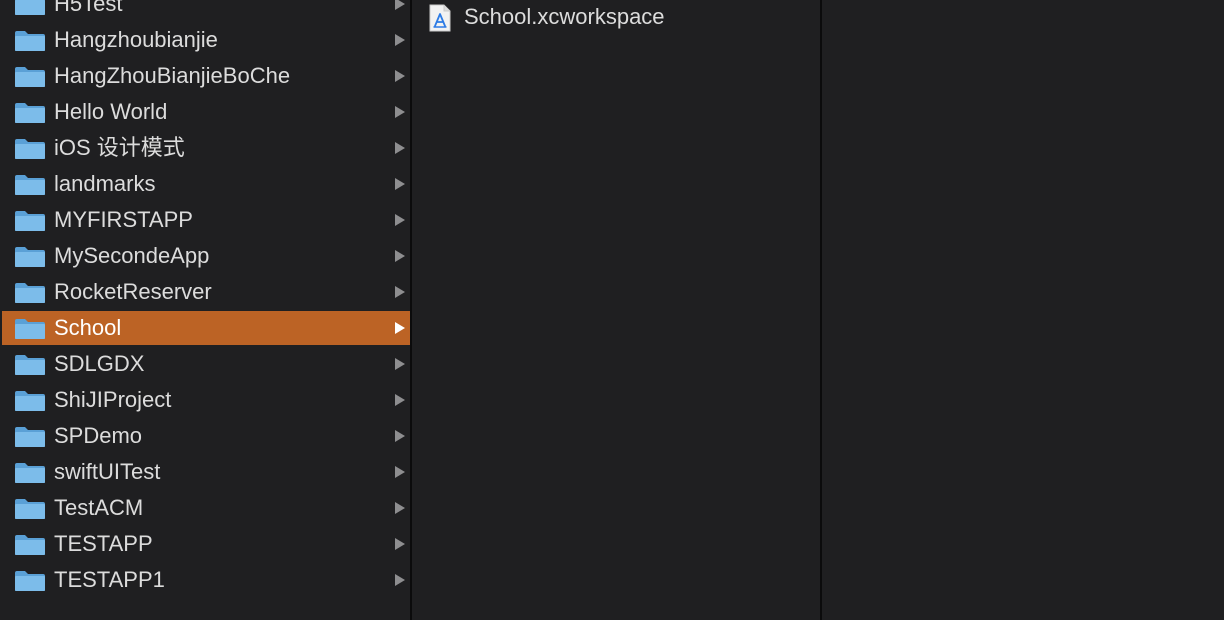 This screenshot has width=1224, height=620. I want to click on folder-item-label: TESTAPP1, so click(109, 579).